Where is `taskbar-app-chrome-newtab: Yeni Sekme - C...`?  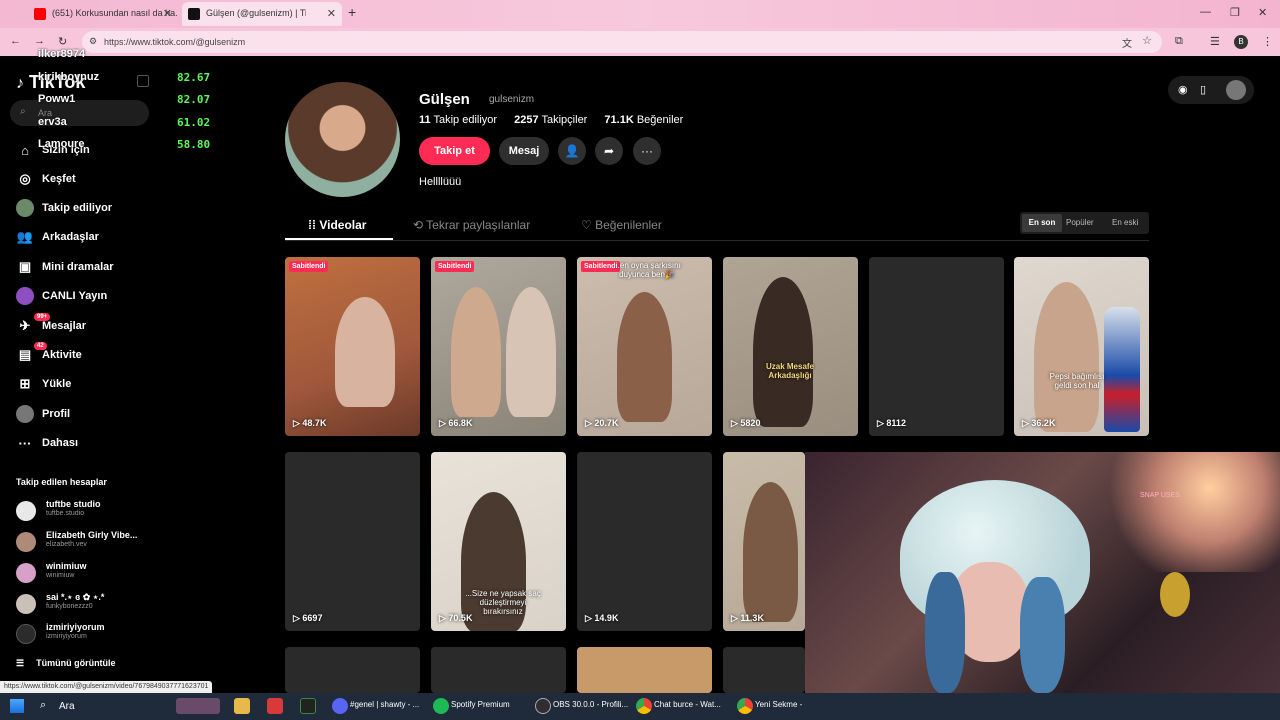 taskbar-app-chrome-newtab: Yeni Sekme - C... is located at coordinates (780, 704).